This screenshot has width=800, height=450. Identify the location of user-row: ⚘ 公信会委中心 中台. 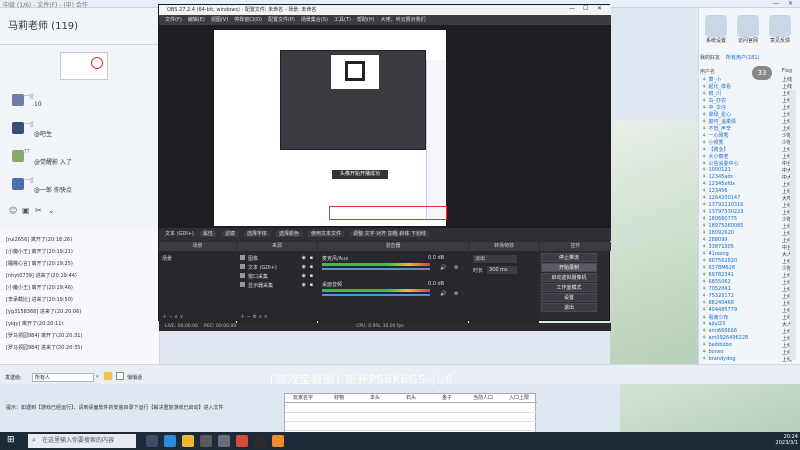
(748, 163).